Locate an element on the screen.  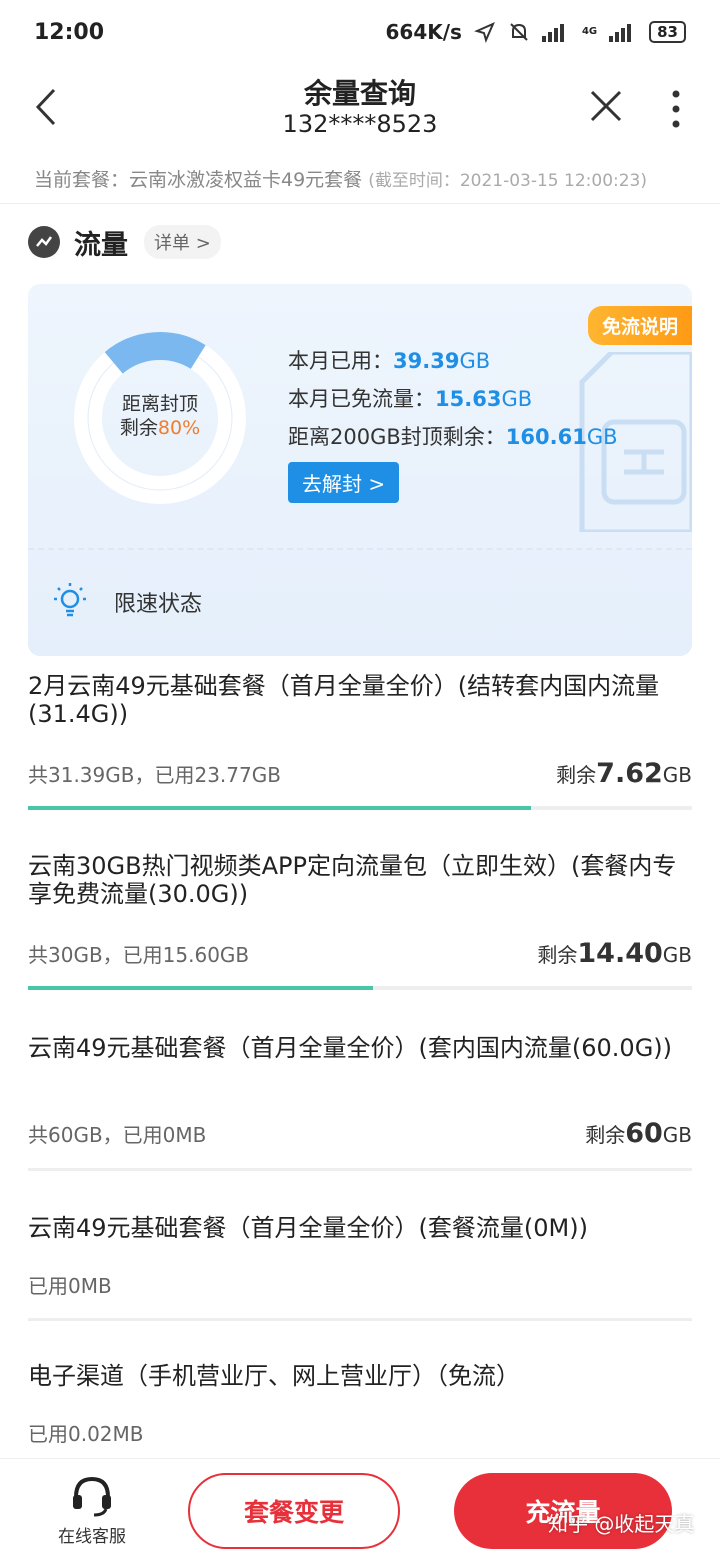
cap-value: 160.61 is located at coordinates (546, 437).